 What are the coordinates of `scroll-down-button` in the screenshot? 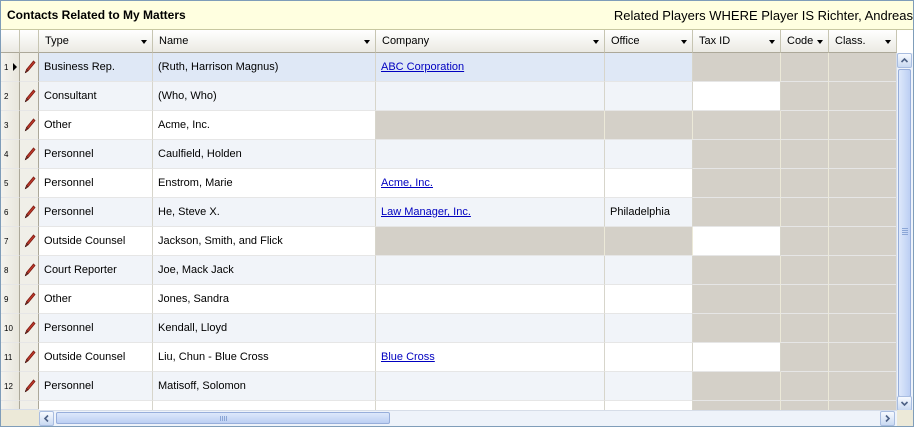 It's located at (904, 403).